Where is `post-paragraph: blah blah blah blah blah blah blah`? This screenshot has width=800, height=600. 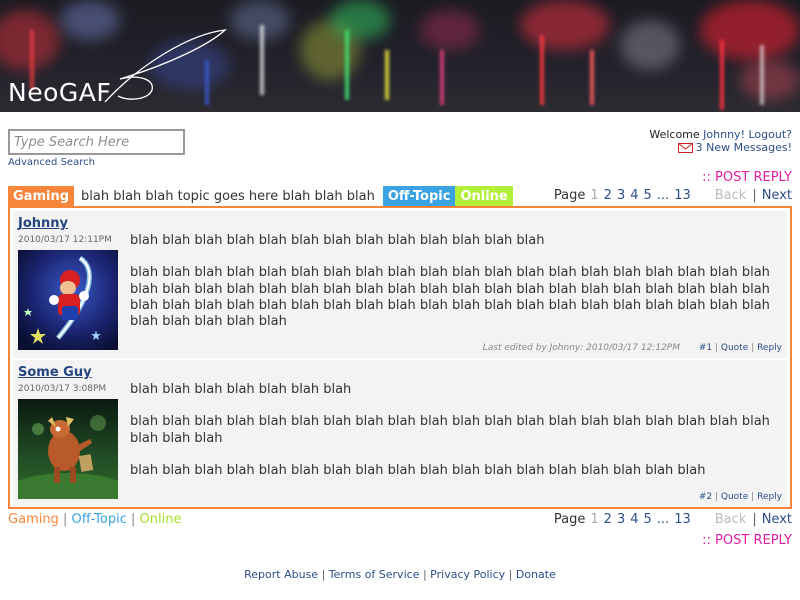
post-paragraph: blah blah blah blah blah blah blah is located at coordinates (241, 389).